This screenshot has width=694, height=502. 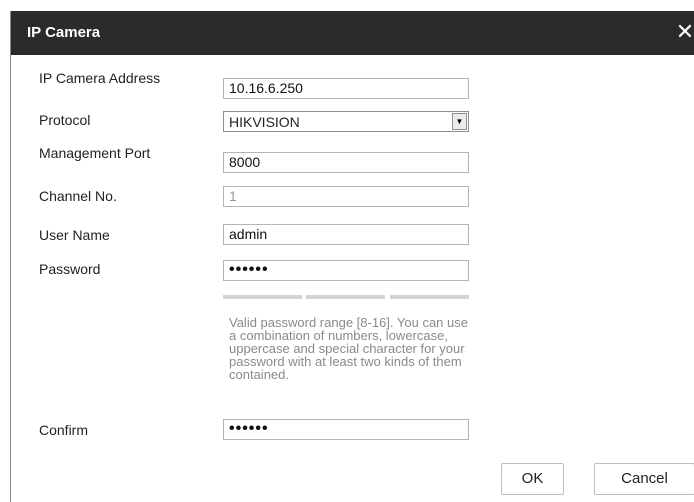 What do you see at coordinates (532, 479) in the screenshot?
I see `ok-button: OK` at bounding box center [532, 479].